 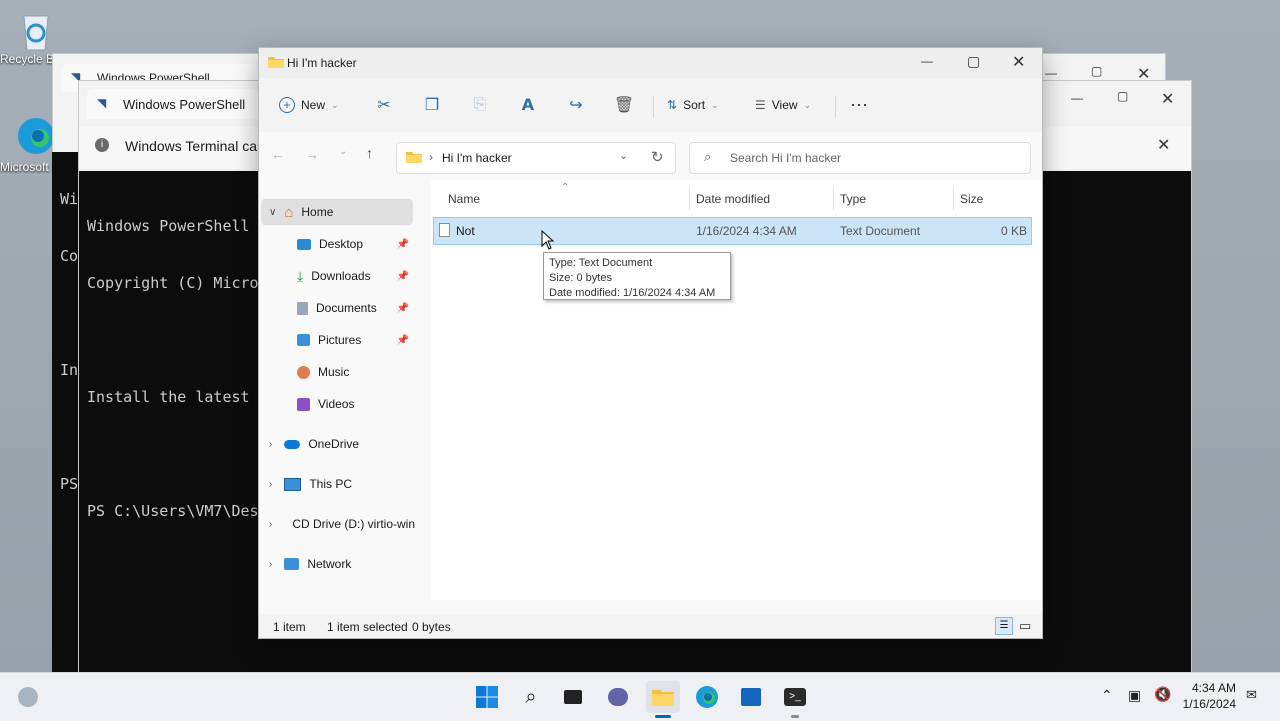 What do you see at coordinates (783, 105) in the screenshot?
I see `view-button: ☰ View ⌄` at bounding box center [783, 105].